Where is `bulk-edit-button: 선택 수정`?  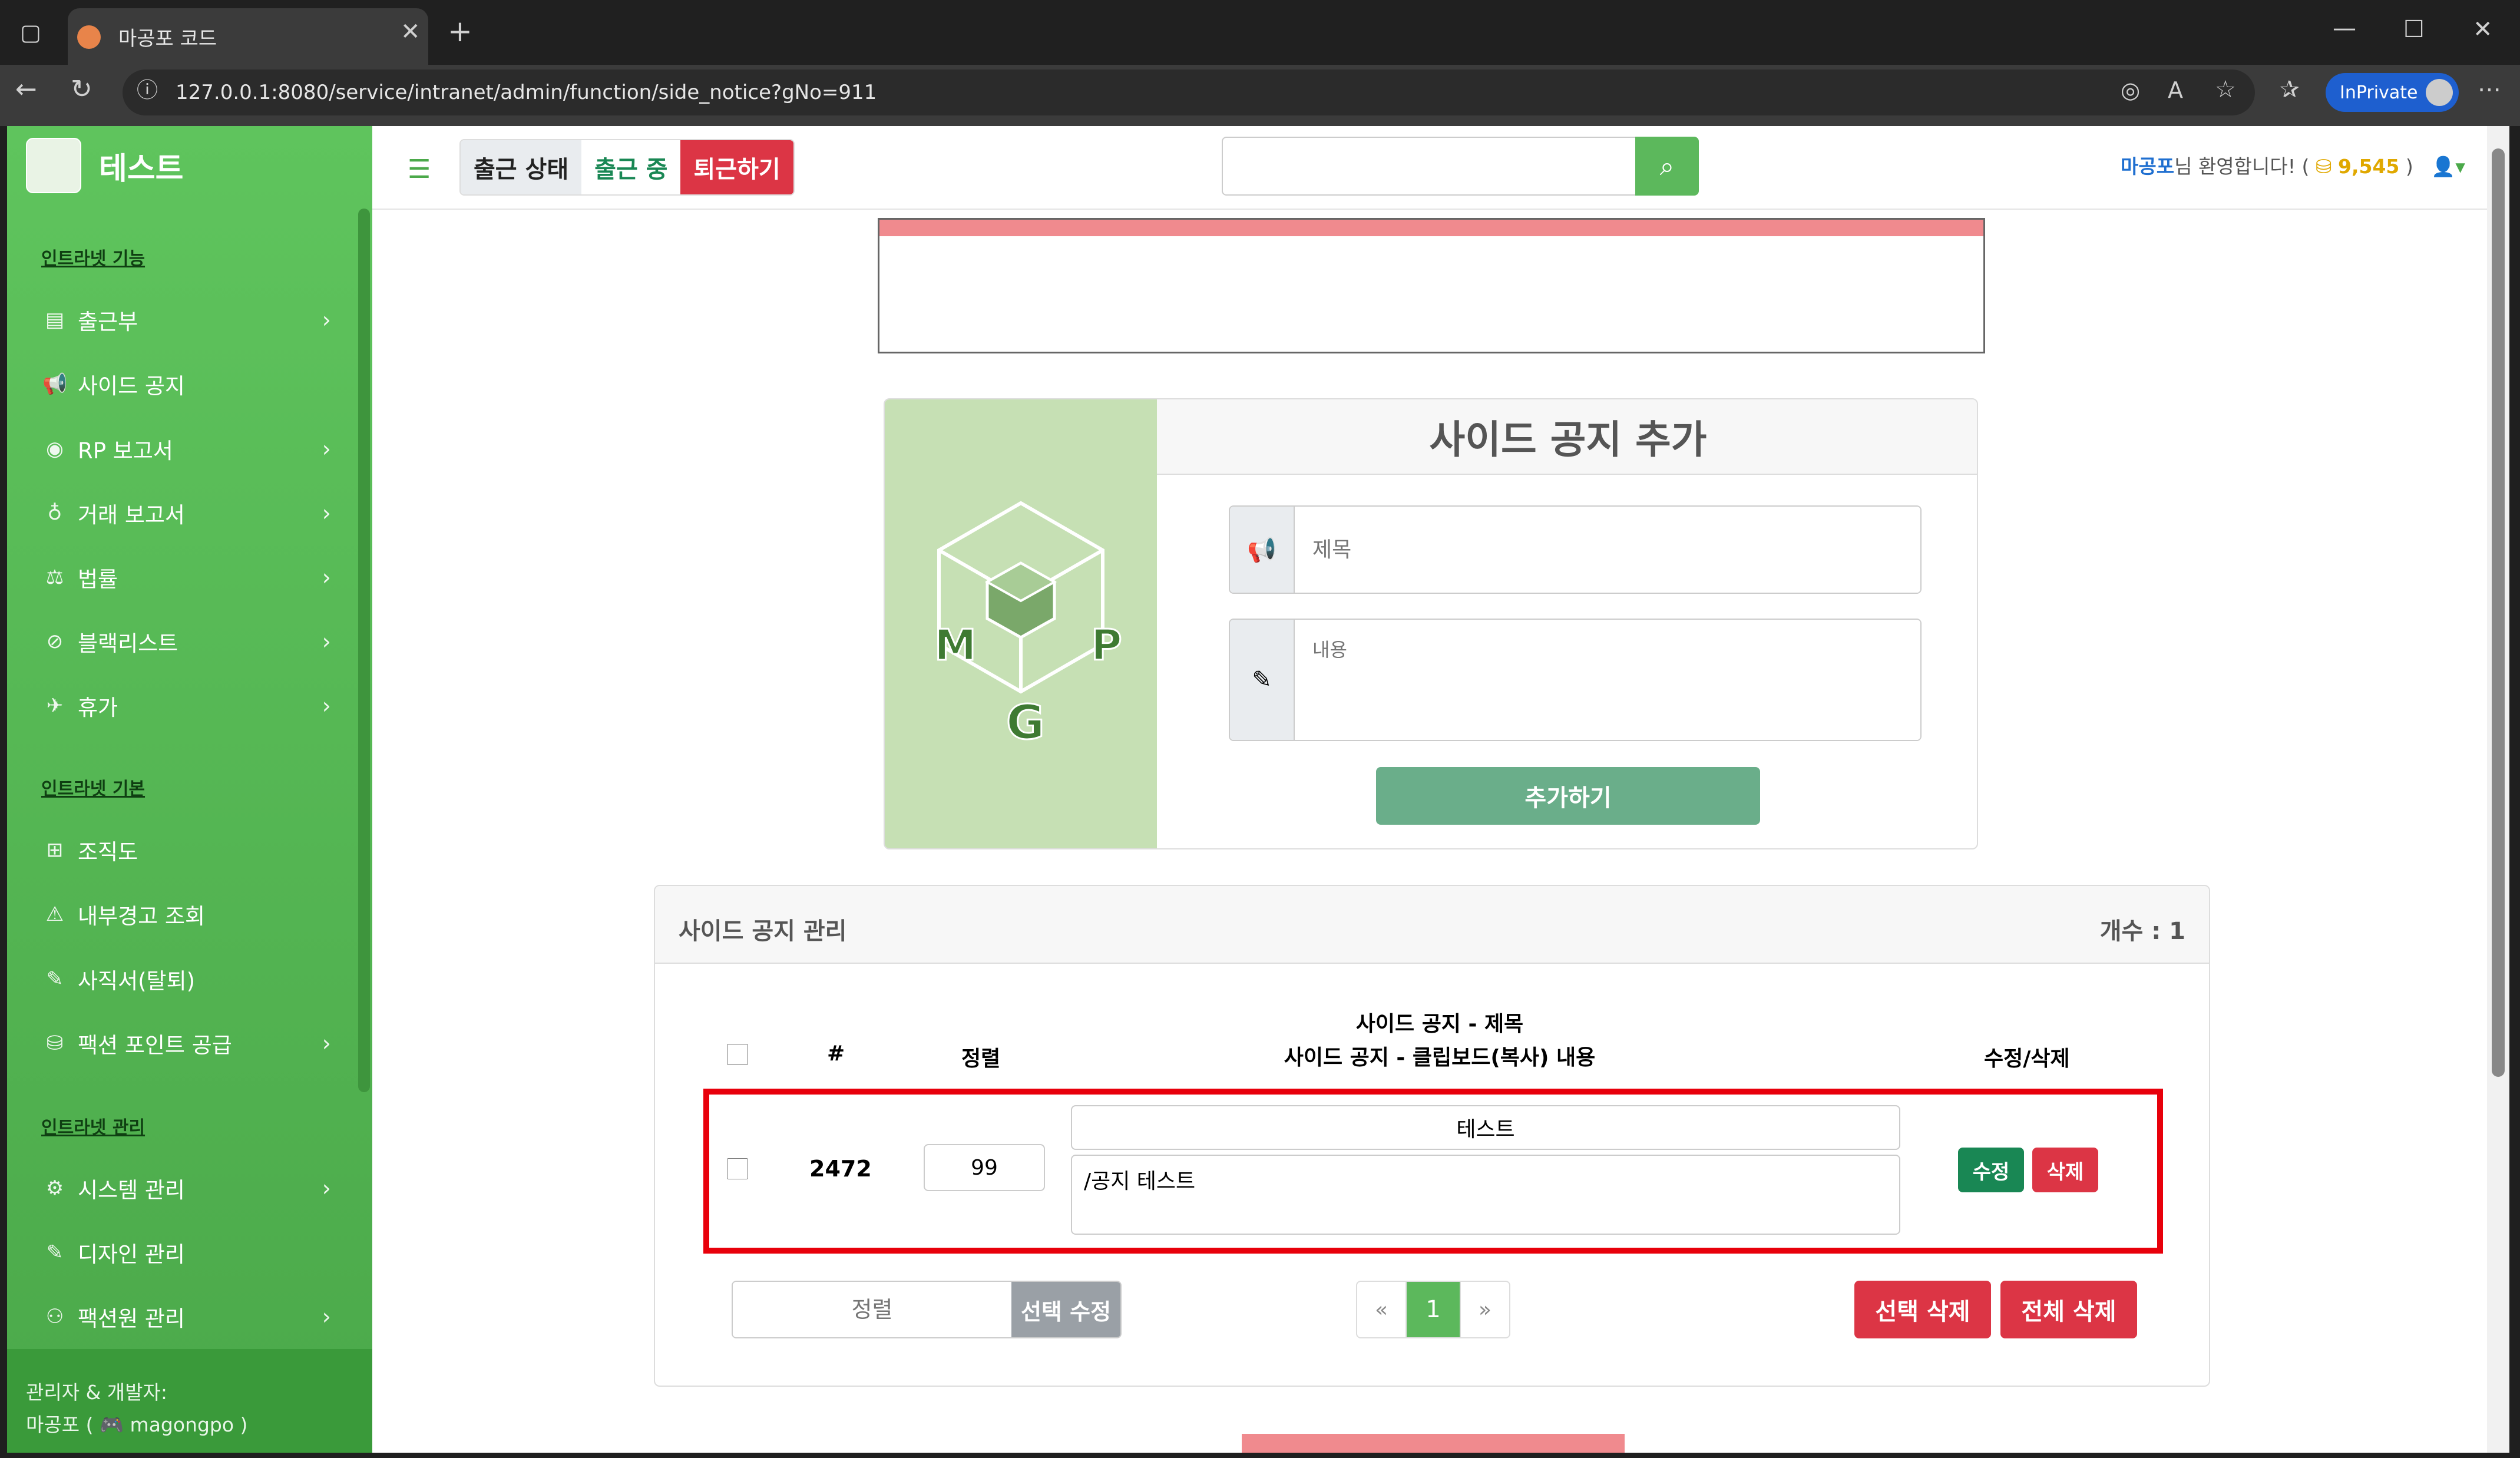 bulk-edit-button: 선택 수정 is located at coordinates (1065, 1309).